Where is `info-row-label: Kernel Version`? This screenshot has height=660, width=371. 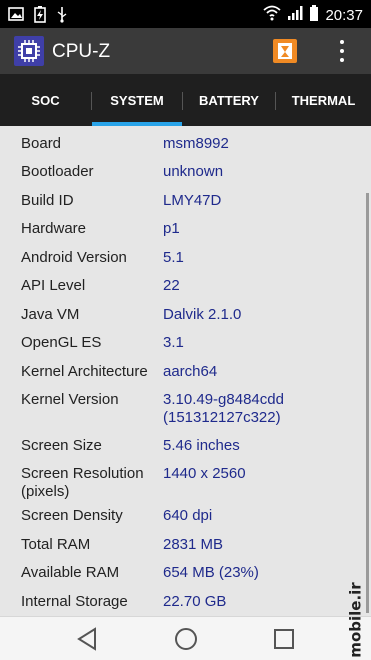 info-row-label: Kernel Version is located at coordinates (70, 399).